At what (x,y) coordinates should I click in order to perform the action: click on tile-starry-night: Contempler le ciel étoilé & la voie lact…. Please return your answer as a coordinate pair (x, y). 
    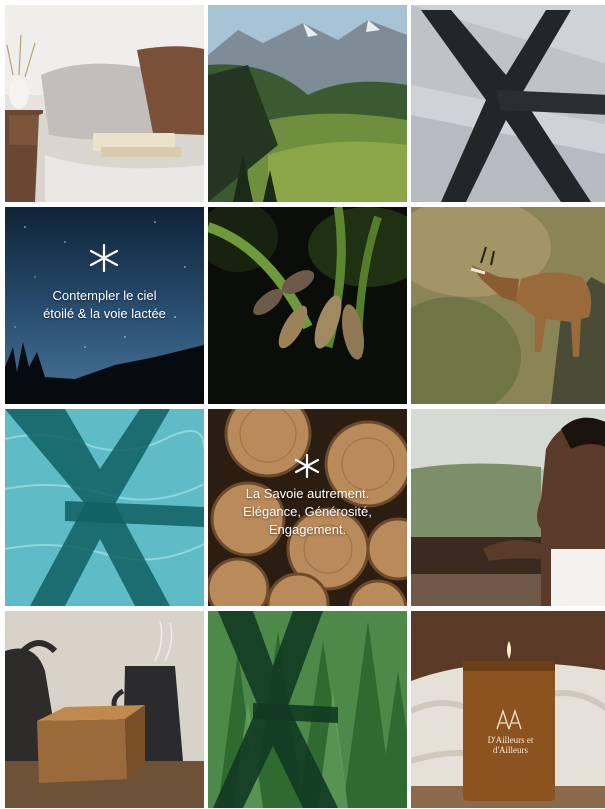
    Looking at the image, I should click on (104, 305).